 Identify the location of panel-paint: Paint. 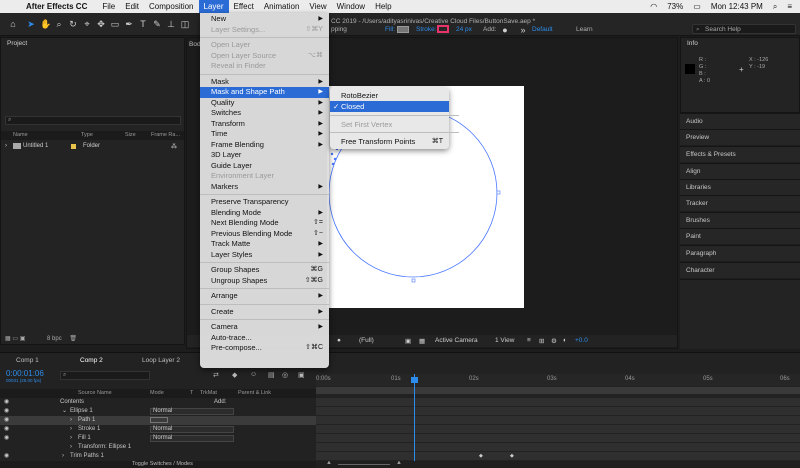
(740, 236).